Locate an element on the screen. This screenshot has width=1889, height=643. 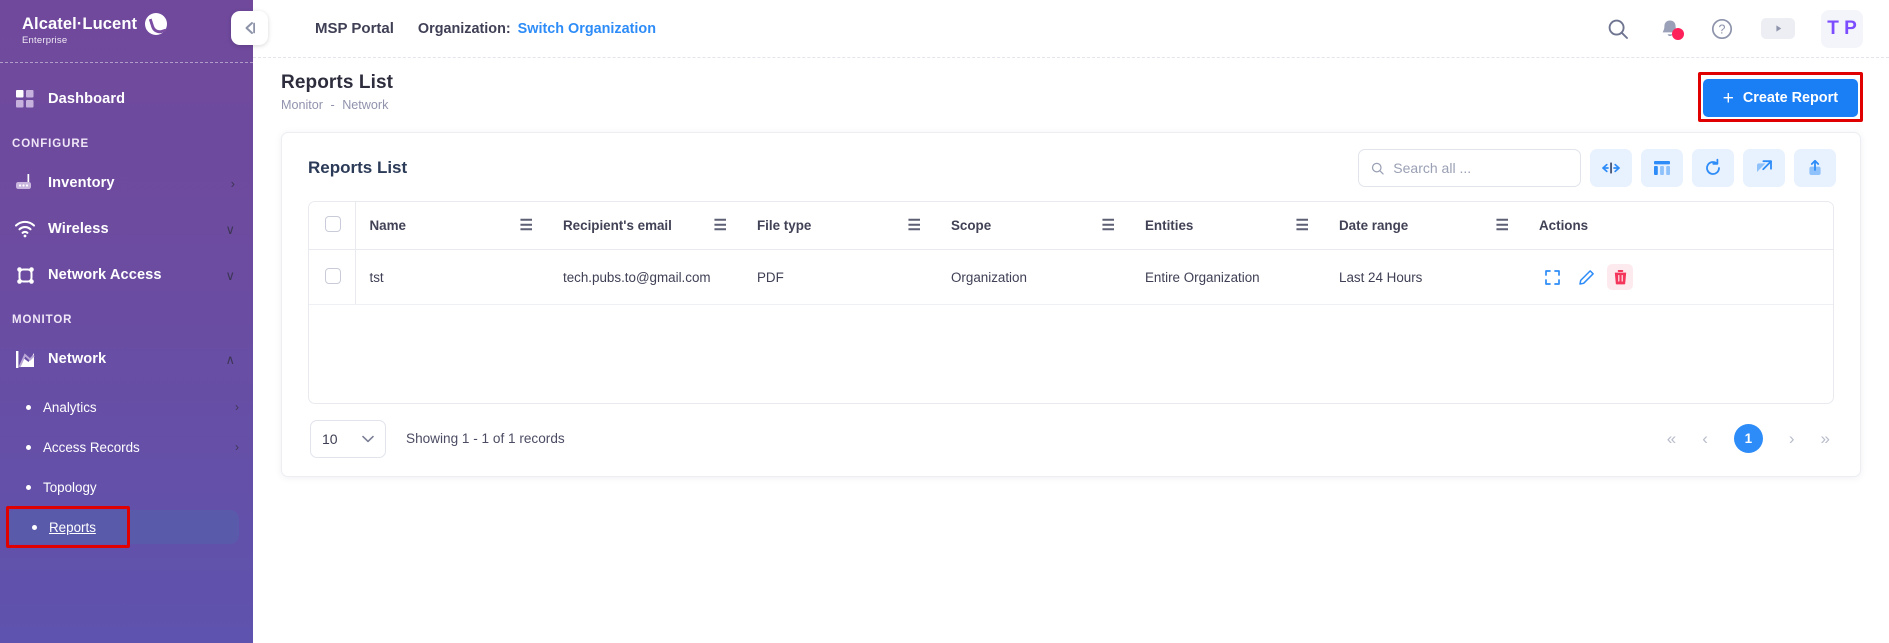
question-circle-icon: ? is located at coordinates (1722, 29).